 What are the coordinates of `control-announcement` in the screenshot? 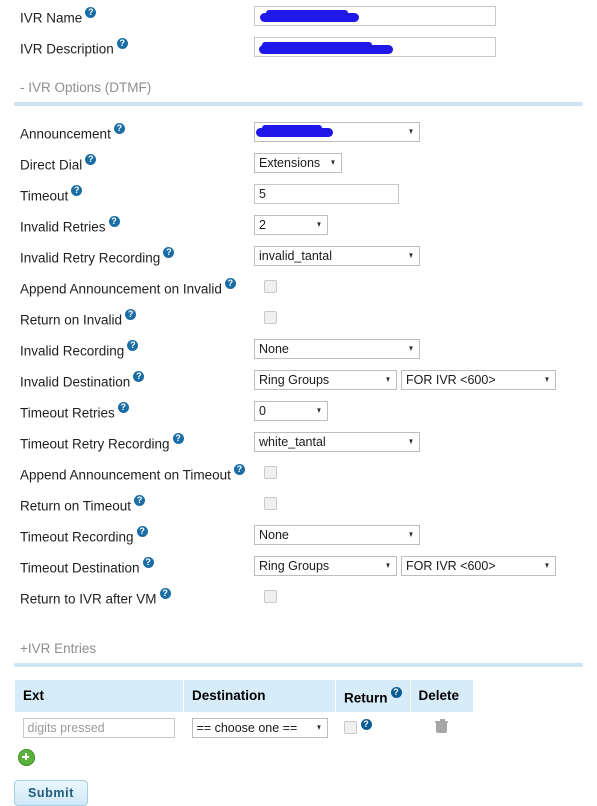 It's located at (337, 131).